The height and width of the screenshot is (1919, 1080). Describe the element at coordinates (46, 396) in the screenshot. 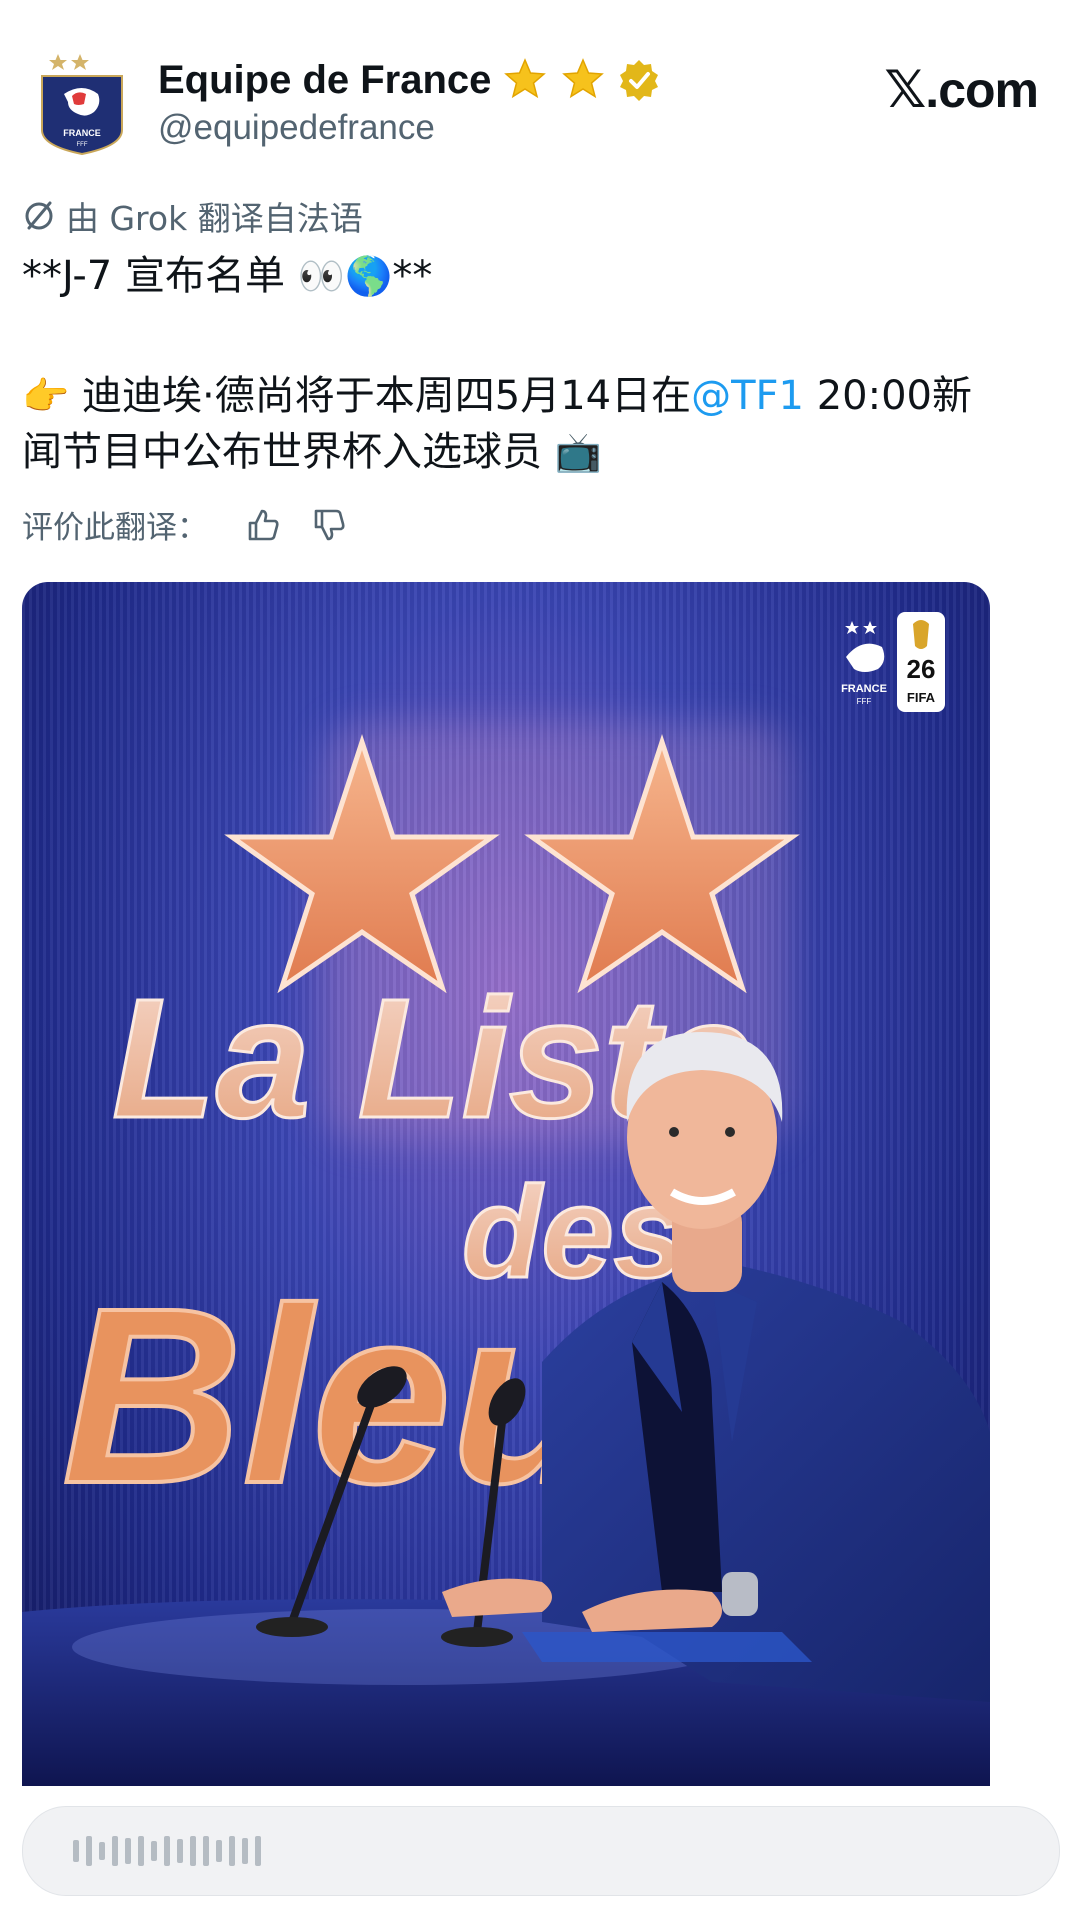

I see `pointing-hand-emoji: 👉` at that location.